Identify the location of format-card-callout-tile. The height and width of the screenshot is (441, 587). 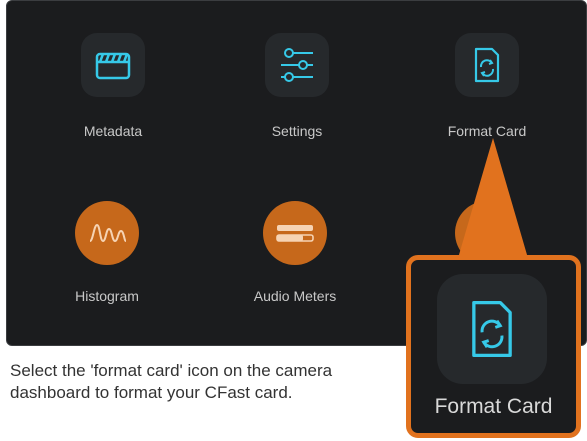
(492, 329).